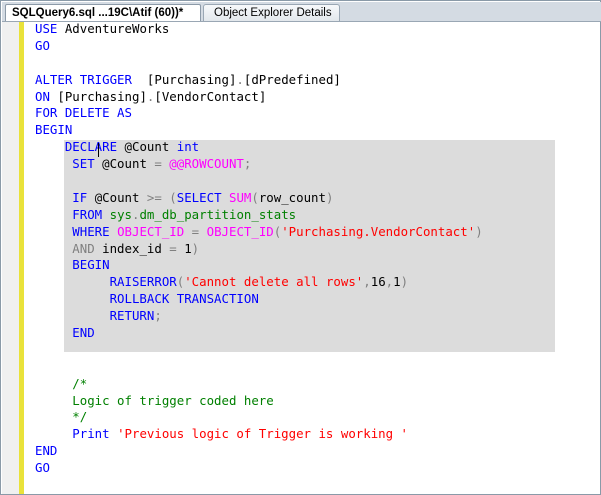  I want to click on code-token: sys, so click(120, 214).